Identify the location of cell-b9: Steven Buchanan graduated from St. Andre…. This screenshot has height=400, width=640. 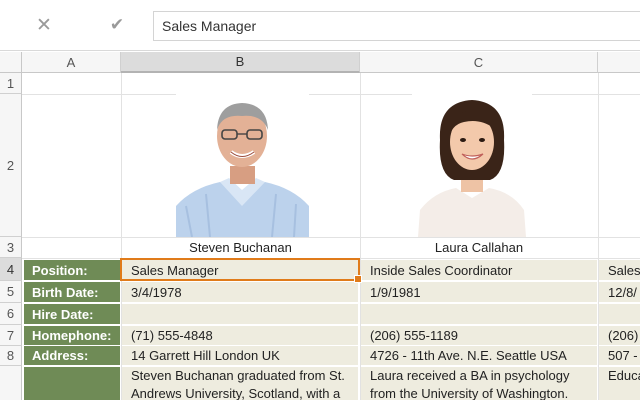
(240, 383).